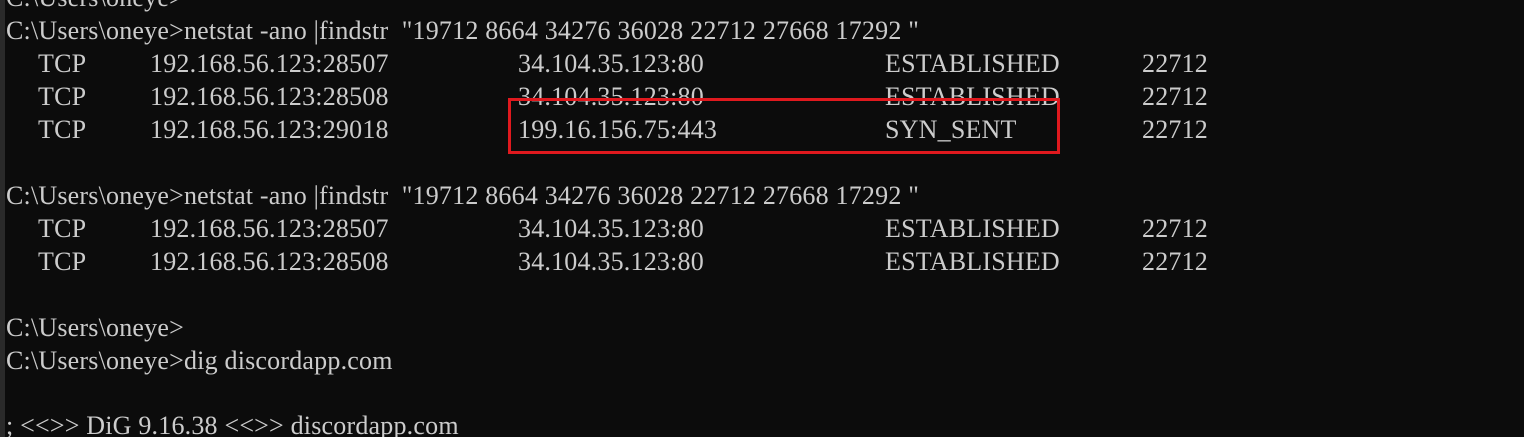 This screenshot has height=437, width=1524. What do you see at coordinates (232, 424) in the screenshot?
I see `dig-output-header: ; <<>> DiG 9.16.38 <<>> discordapp.com` at bounding box center [232, 424].